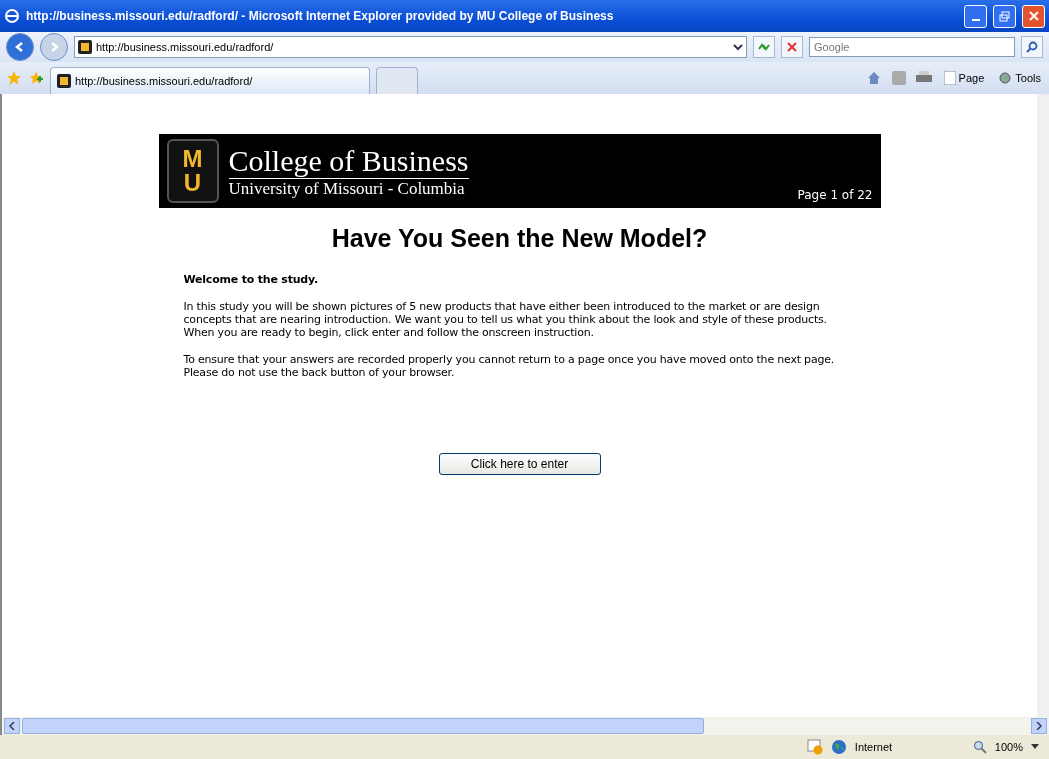  I want to click on browser-icon, so click(12, 16).